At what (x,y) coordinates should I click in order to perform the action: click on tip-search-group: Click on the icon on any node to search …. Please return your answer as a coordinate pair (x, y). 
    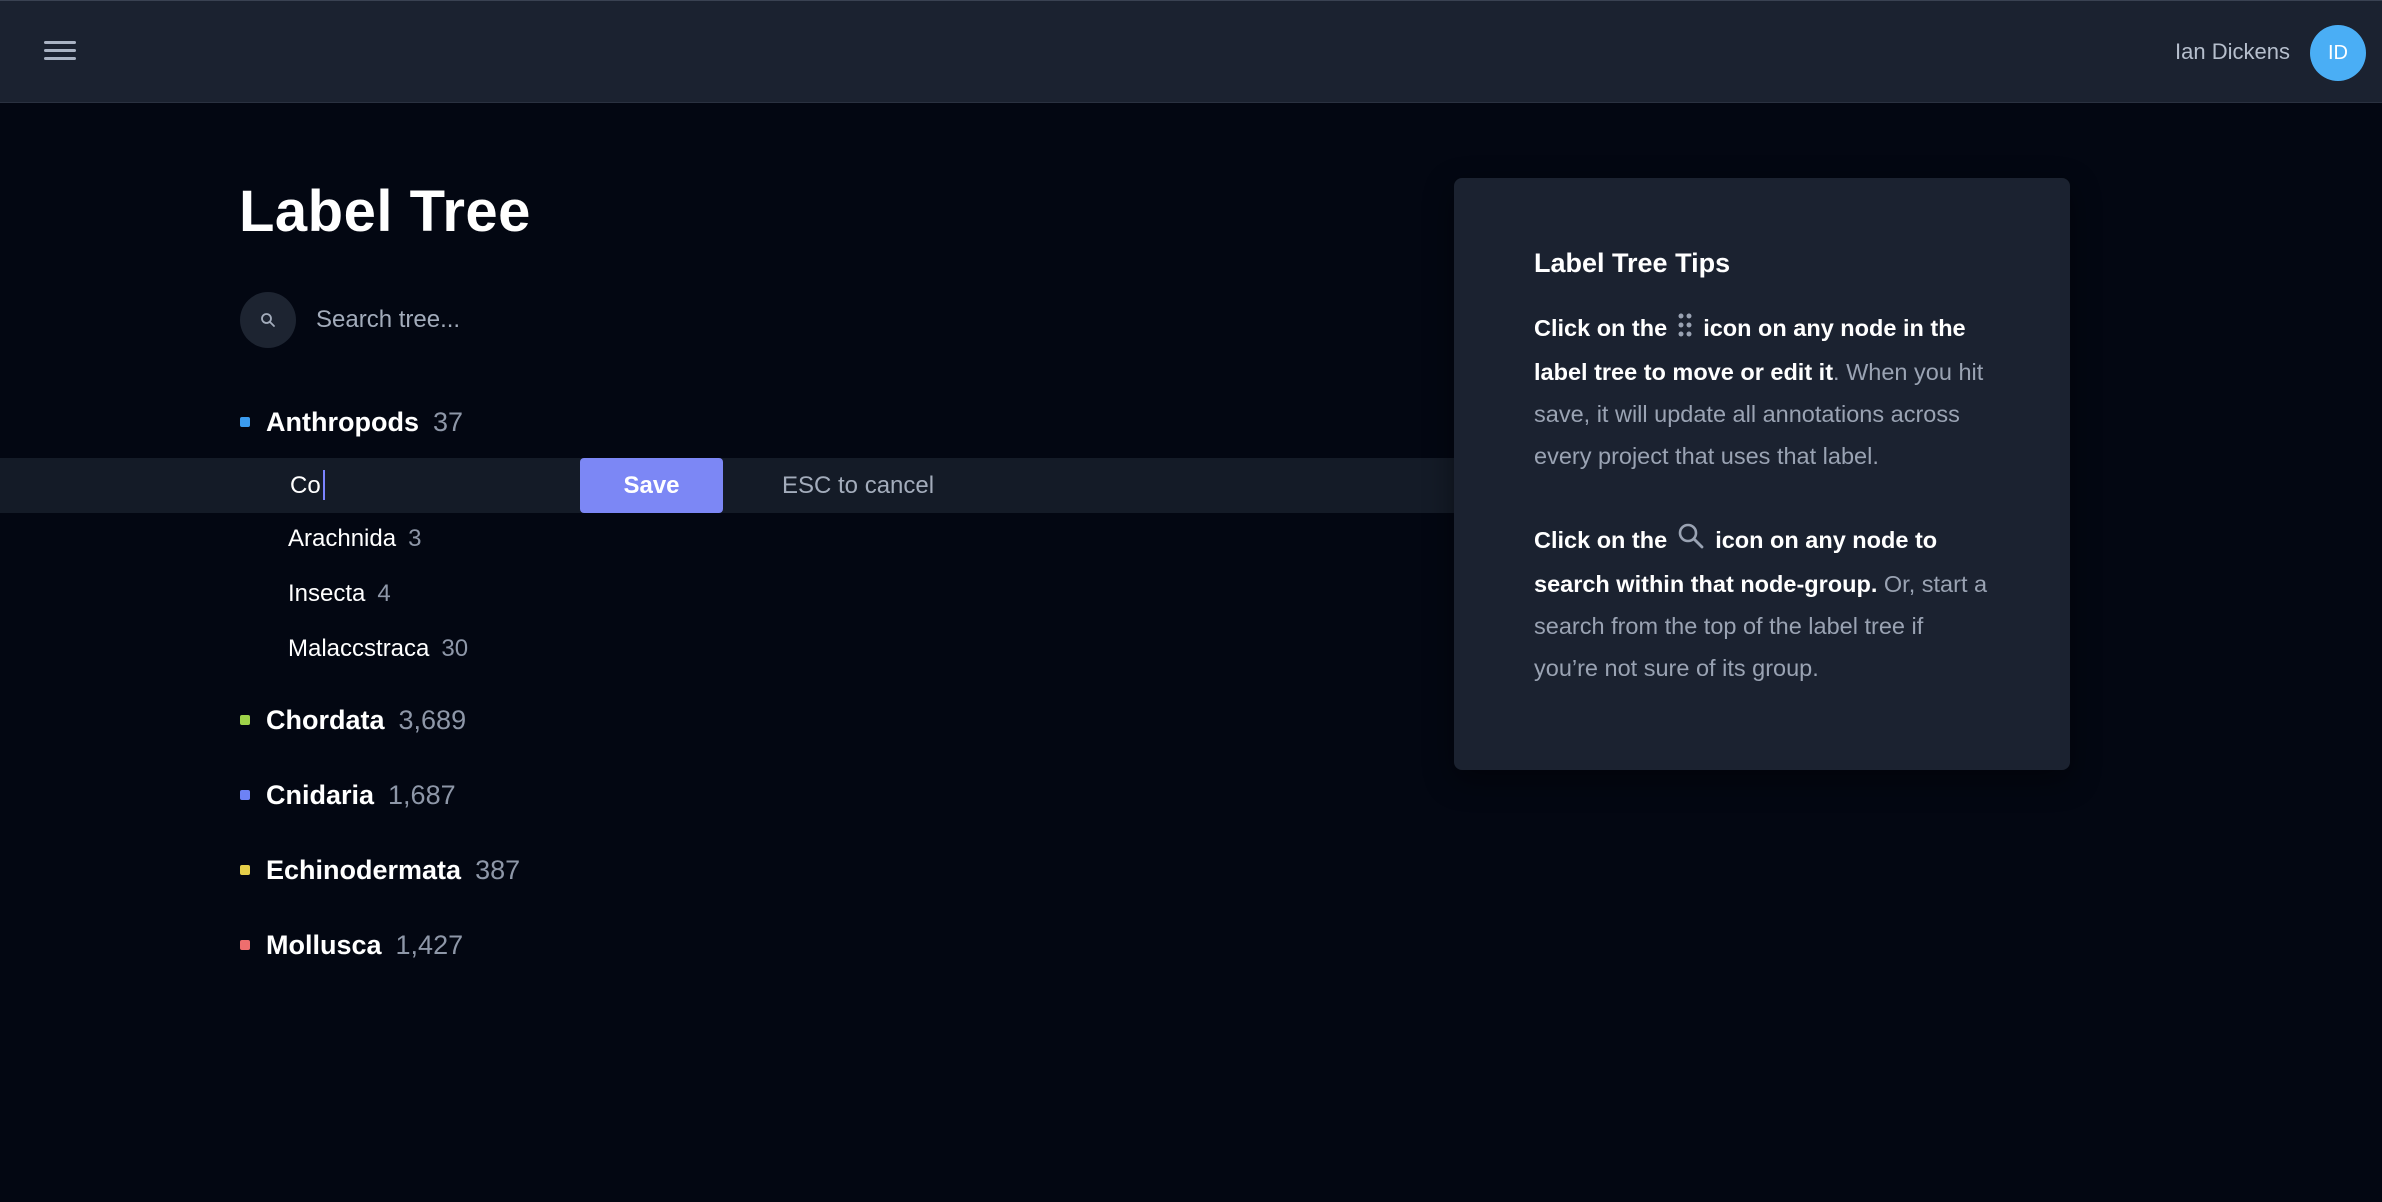
    Looking at the image, I should click on (1762, 604).